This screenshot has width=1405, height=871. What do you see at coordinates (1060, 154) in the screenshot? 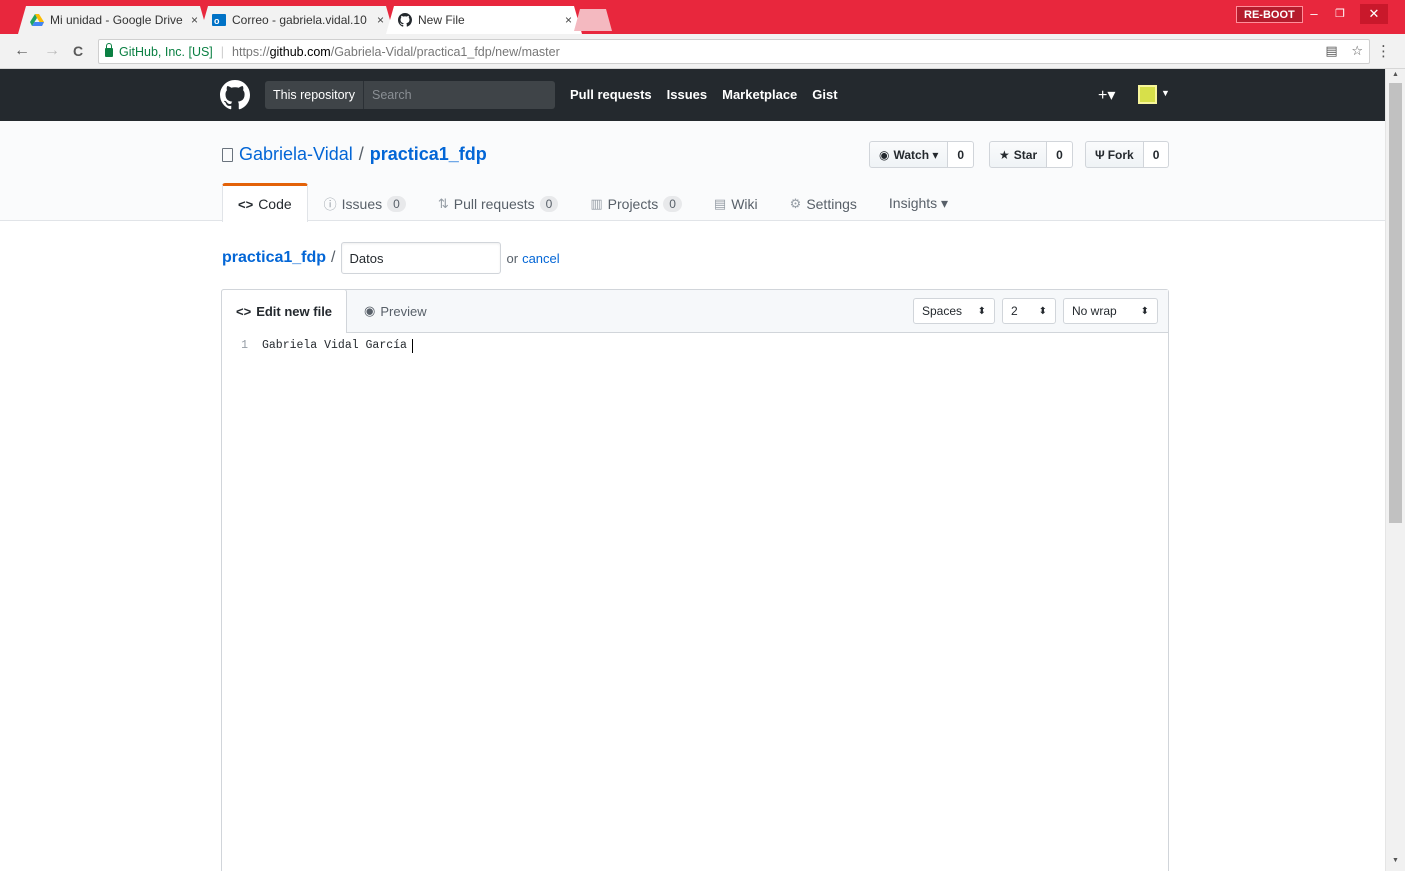
I see `star-count: 0` at bounding box center [1060, 154].